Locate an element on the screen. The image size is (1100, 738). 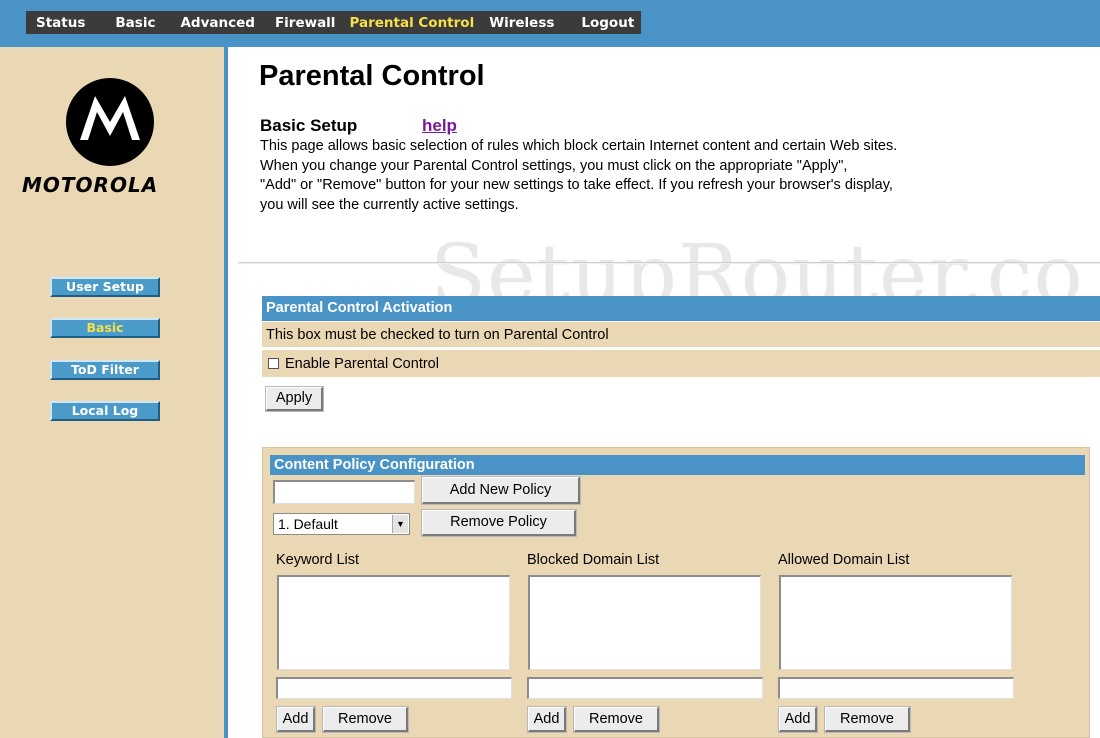
sidebar-divider is located at coordinates (226, 392).